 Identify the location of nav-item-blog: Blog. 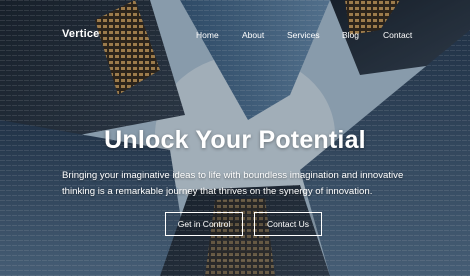
(350, 35).